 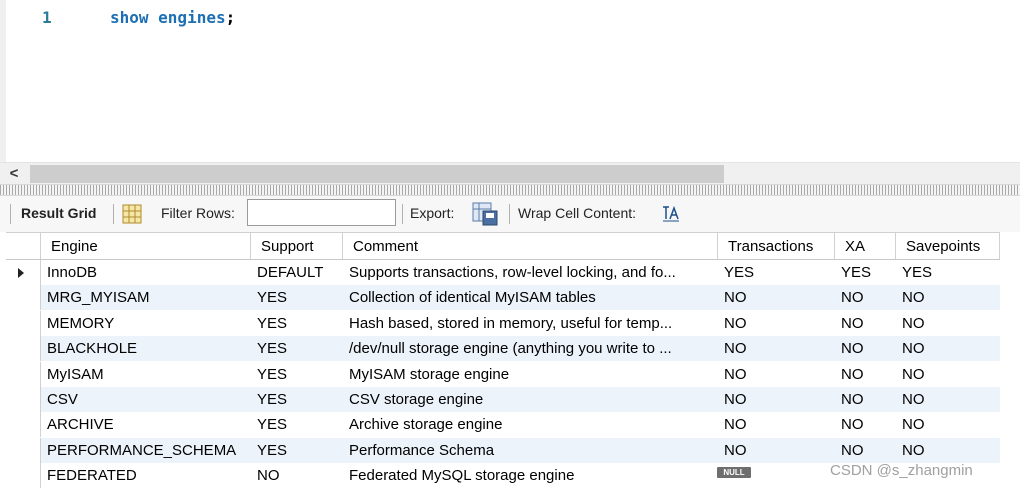 I want to click on column-header-comment: Comment, so click(x=530, y=246).